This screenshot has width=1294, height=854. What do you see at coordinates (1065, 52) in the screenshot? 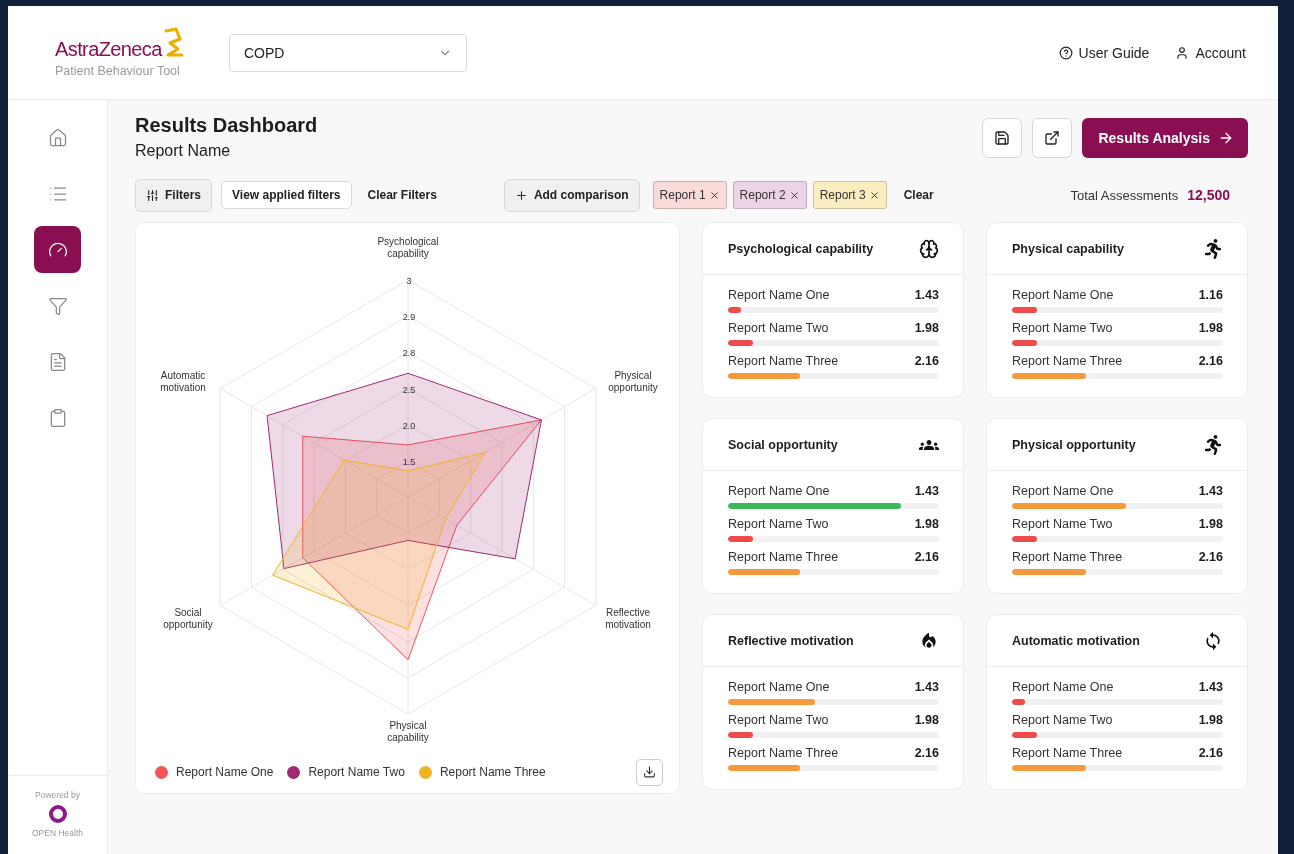
I see `help-icon` at bounding box center [1065, 52].